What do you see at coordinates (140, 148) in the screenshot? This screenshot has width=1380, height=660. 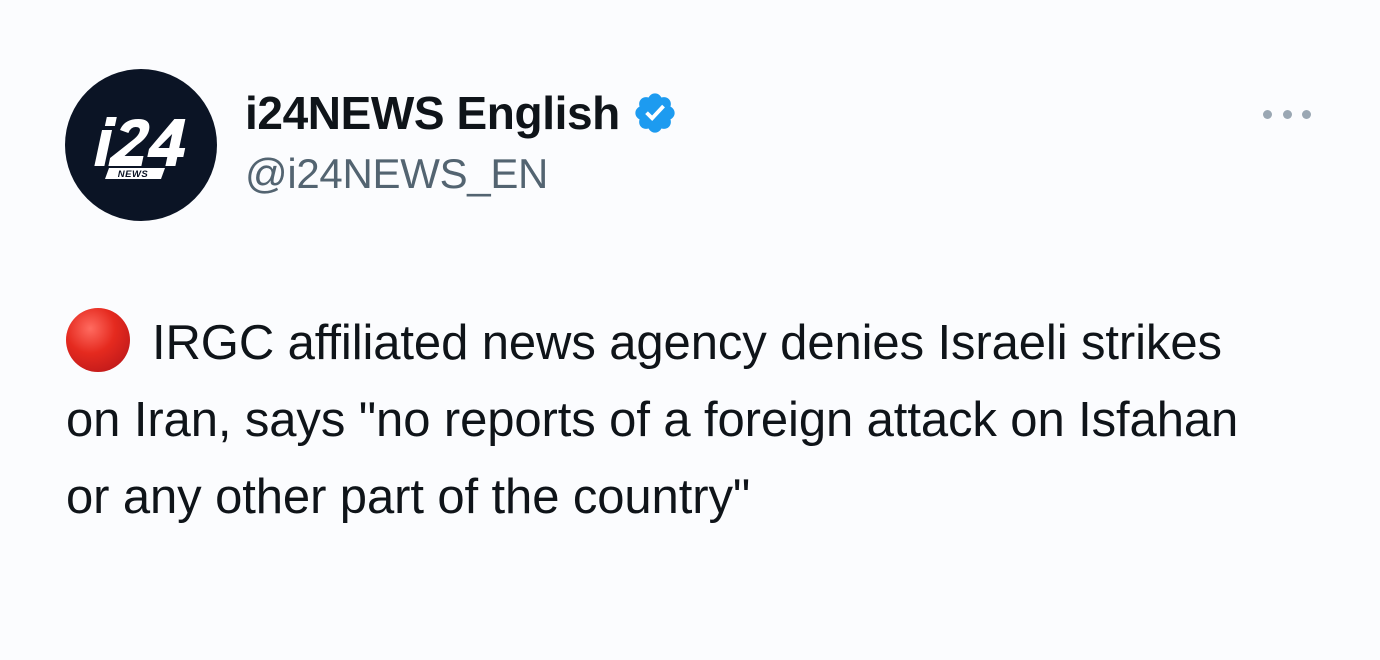 I see `i24-news-logo-icon: NEWS` at bounding box center [140, 148].